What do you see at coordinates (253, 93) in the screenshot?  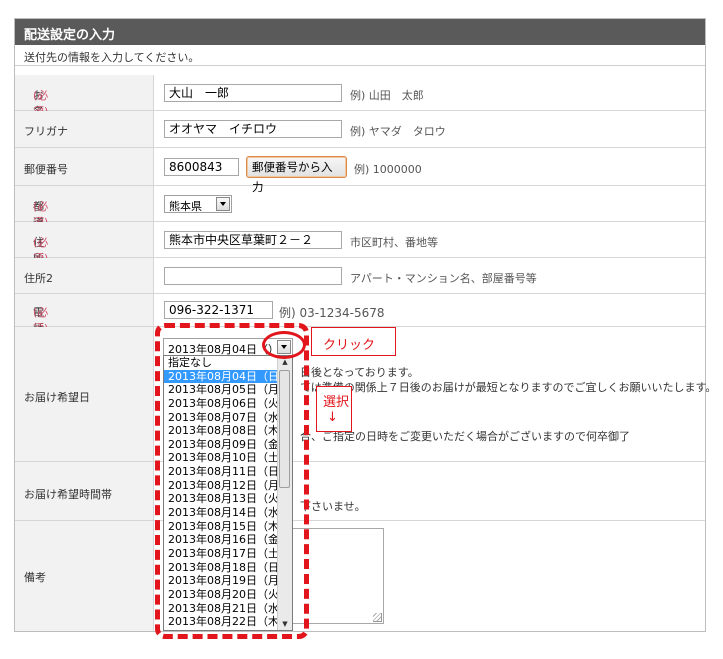 I see `name-input: 大山 一郎` at bounding box center [253, 93].